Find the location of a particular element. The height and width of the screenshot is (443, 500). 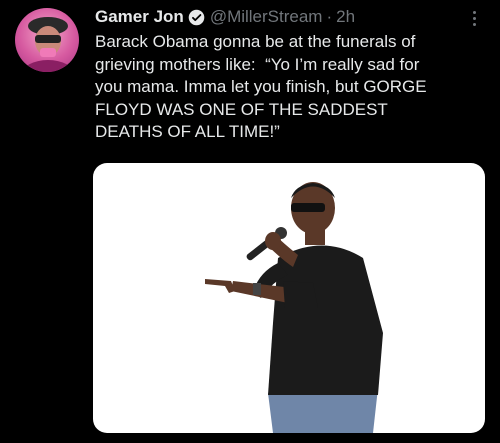

user-handle: @MillerStream is located at coordinates (266, 17).